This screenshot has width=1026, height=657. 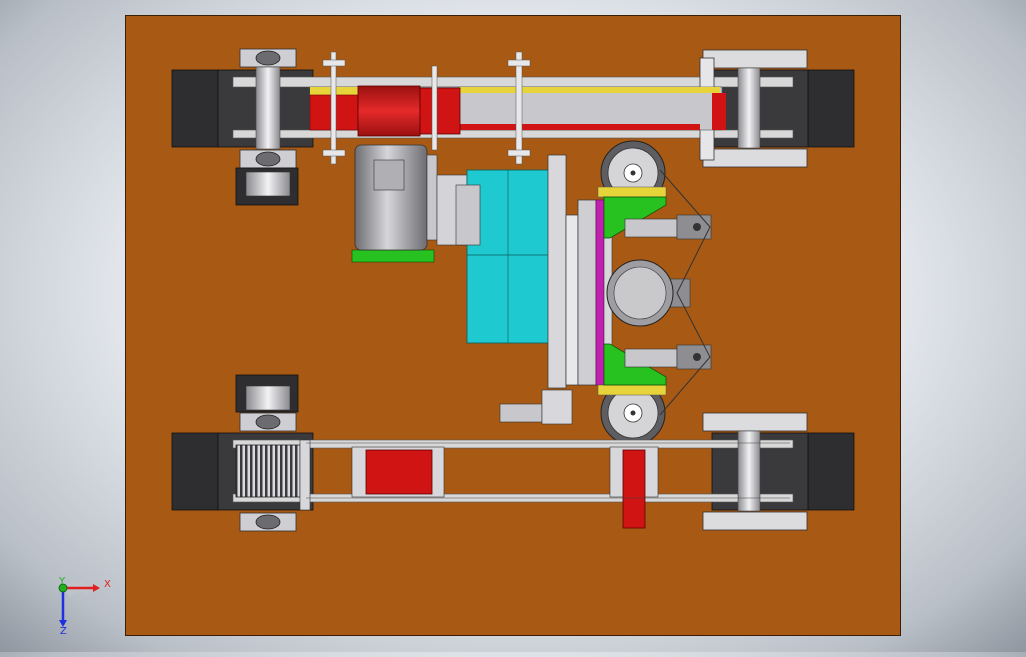 What do you see at coordinates (600, 292) in the screenshot?
I see `magenta-strip` at bounding box center [600, 292].